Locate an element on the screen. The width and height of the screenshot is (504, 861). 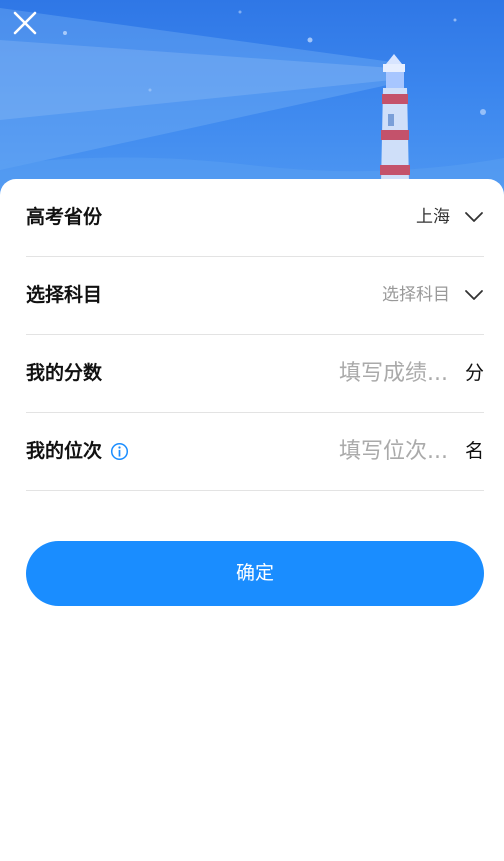
score-row: 我的分数 填写成绩... 分 is located at coordinates (255, 374).